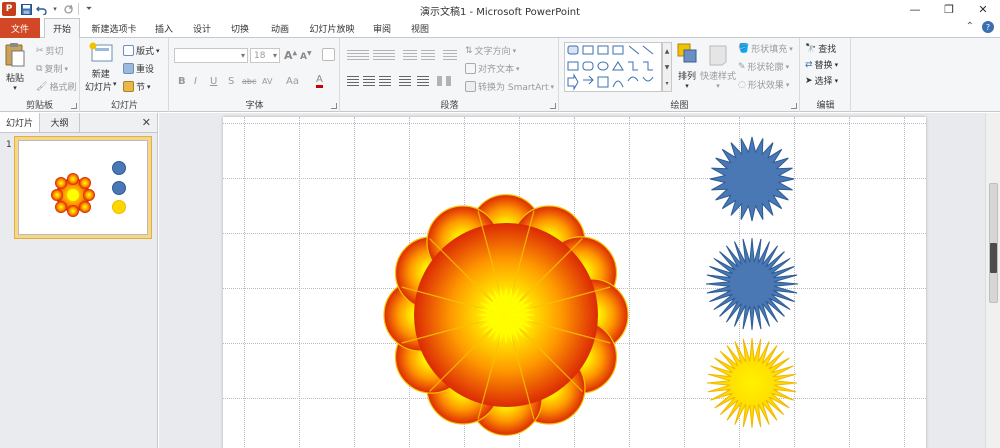 This screenshot has height=448, width=1000. I want to click on shape-fill-button: 🪣 形状填充 ▾, so click(765, 49).